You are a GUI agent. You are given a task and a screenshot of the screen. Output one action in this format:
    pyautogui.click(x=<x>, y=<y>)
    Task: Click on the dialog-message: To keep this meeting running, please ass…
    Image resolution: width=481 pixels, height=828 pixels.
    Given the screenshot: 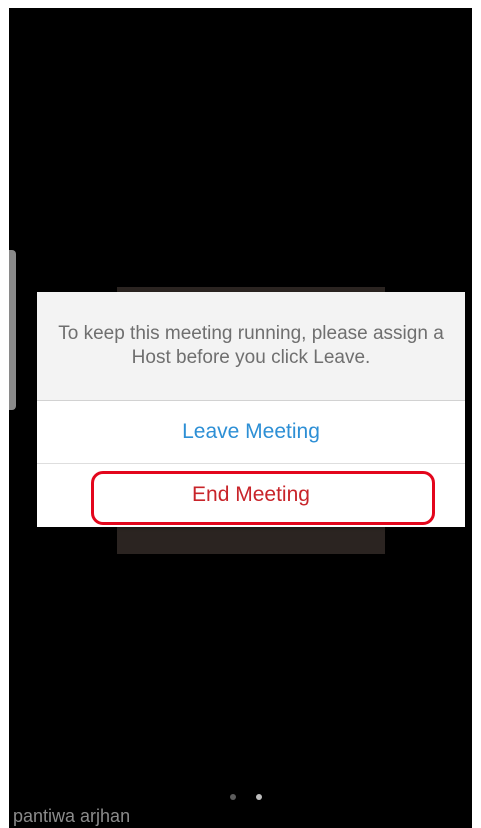 What is the action you would take?
    pyautogui.click(x=251, y=346)
    